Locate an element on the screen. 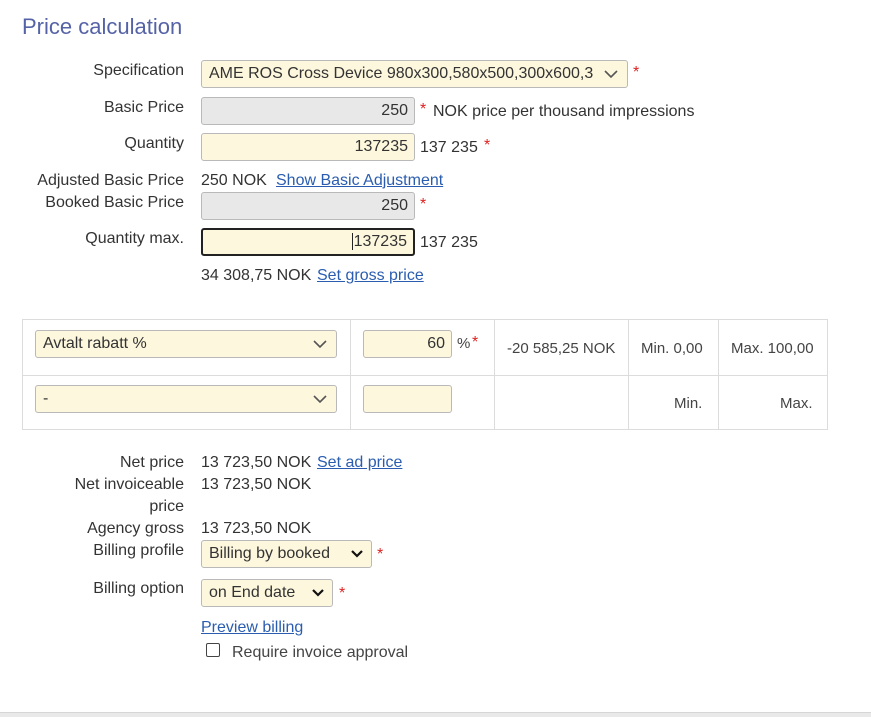  require-invoice-approval-checkbox is located at coordinates (213, 650).